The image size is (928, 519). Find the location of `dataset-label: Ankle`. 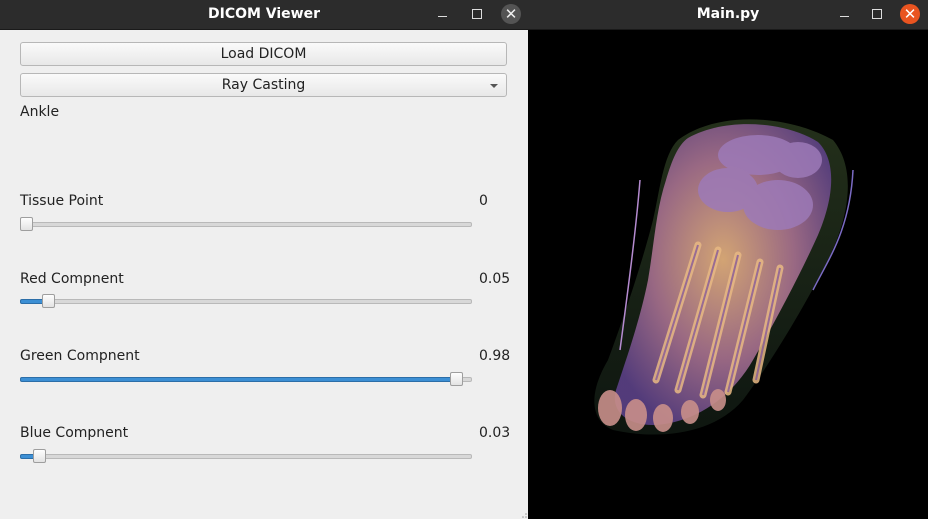

dataset-label: Ankle is located at coordinates (40, 112).